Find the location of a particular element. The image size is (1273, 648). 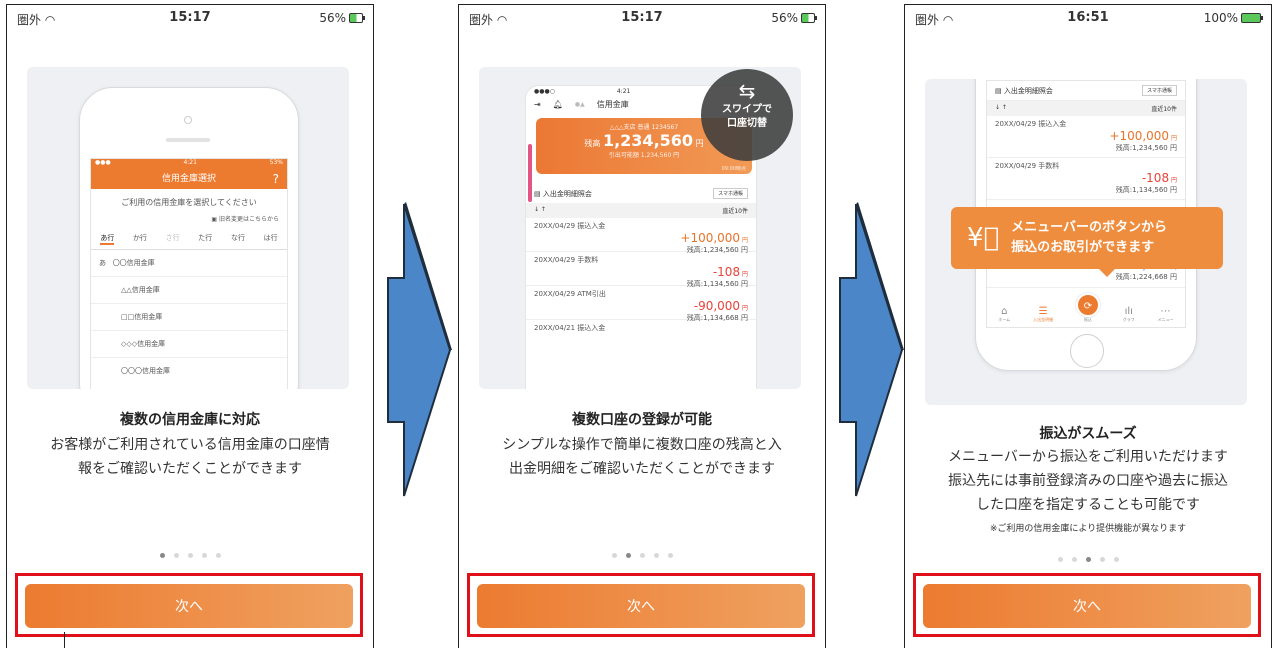

battery-indicator: 100% is located at coordinates (1233, 18).